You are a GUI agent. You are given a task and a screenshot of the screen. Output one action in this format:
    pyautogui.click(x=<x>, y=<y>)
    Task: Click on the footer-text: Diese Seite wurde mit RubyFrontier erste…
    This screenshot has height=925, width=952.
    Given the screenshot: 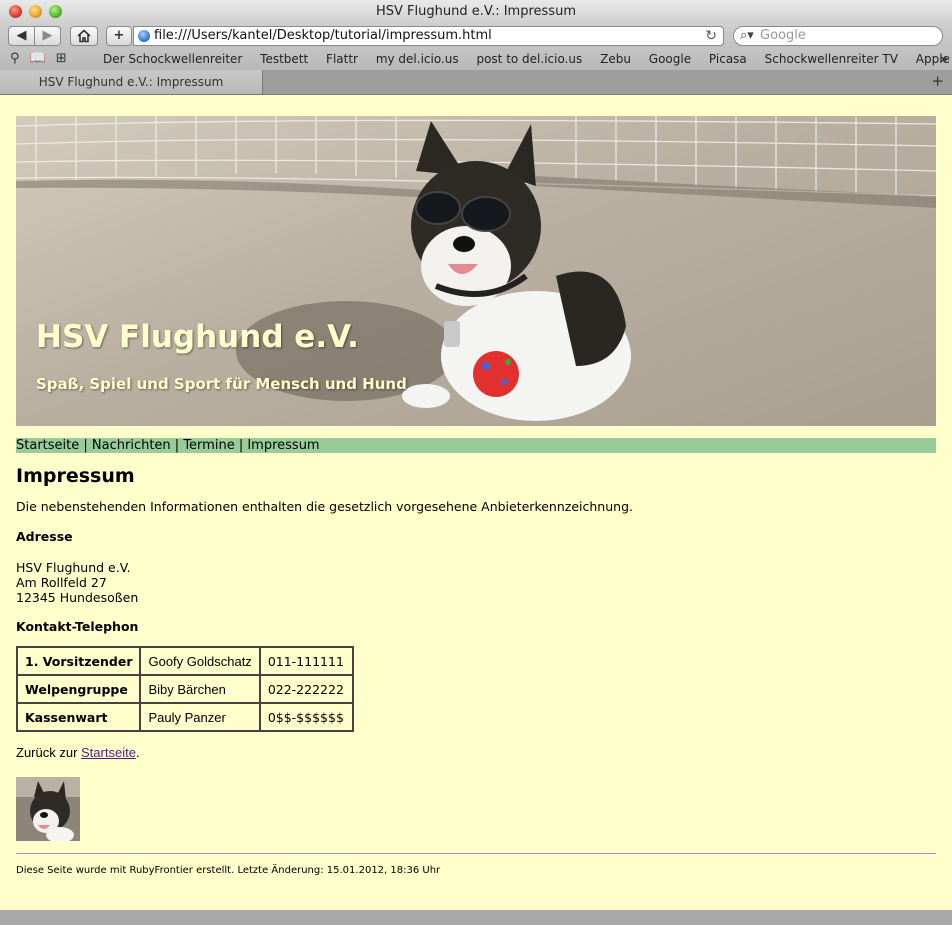 What is the action you would take?
    pyautogui.click(x=228, y=870)
    